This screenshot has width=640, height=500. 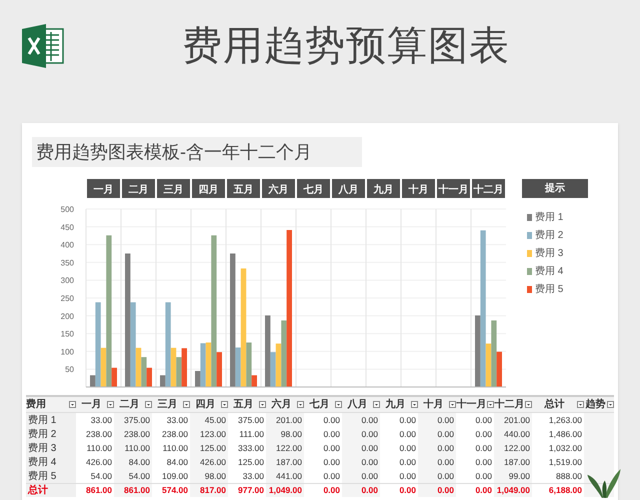 What do you see at coordinates (346, 46) in the screenshot?
I see `page-title: 费用趋势预算图表` at bounding box center [346, 46].